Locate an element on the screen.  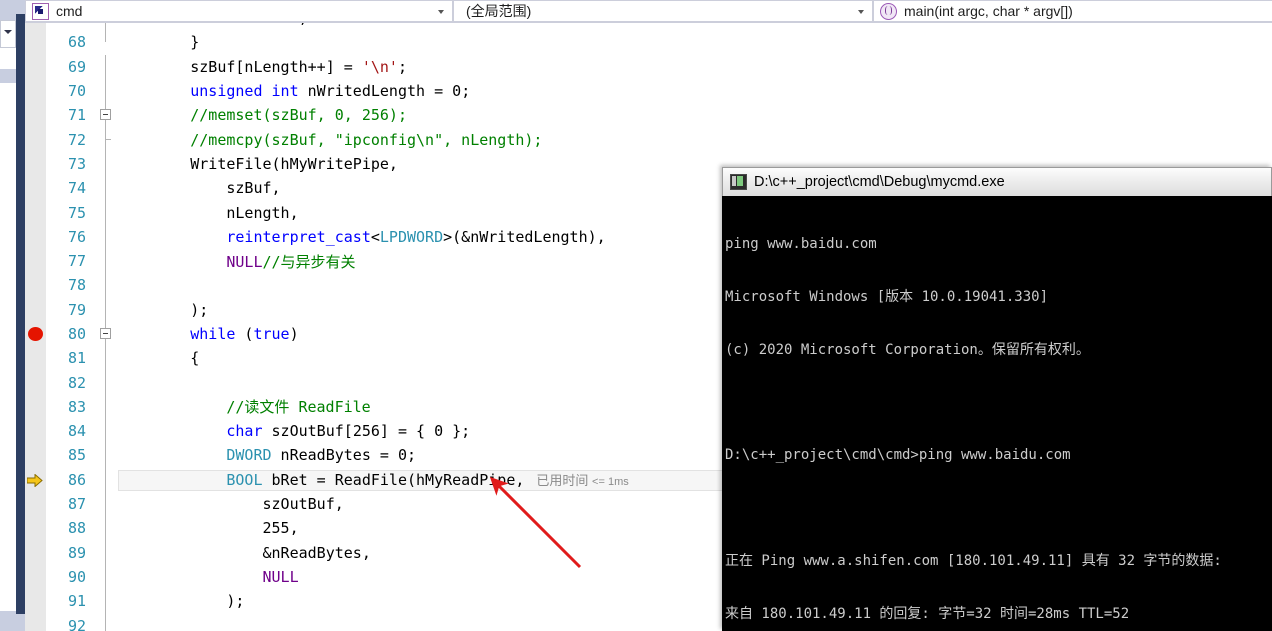
project-selector-label: cmd is located at coordinates (69, 11).